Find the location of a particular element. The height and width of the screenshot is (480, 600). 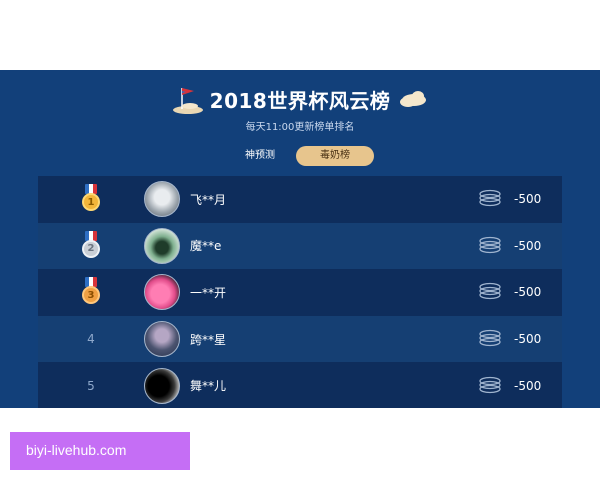

leaderboard-header: 2018世界杯风云榜 每天11:00更新榜单排名 is located at coordinates (300, 105).